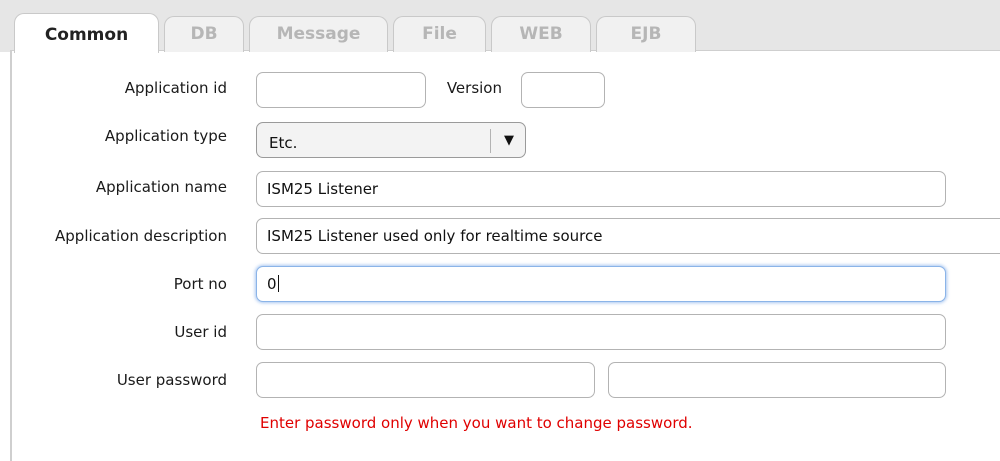  What do you see at coordinates (171, 380) in the screenshot?
I see `user-password-label: User password` at bounding box center [171, 380].